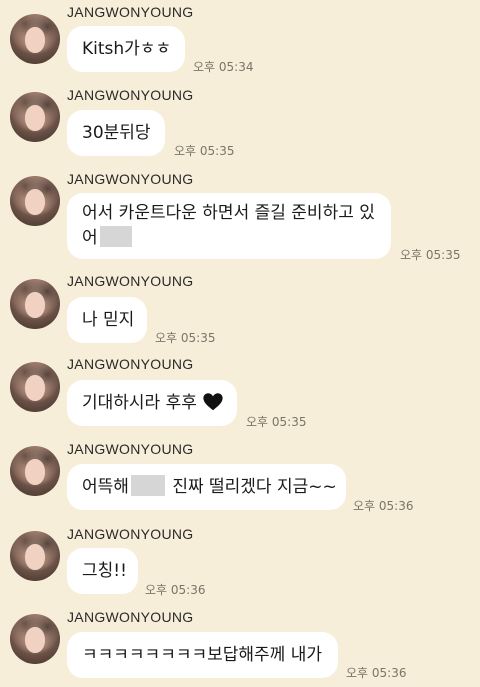 The width and height of the screenshot is (480, 687). I want to click on message-bubble: 어뜩해 진짜 떨리겠다 지금~~, so click(206, 487).